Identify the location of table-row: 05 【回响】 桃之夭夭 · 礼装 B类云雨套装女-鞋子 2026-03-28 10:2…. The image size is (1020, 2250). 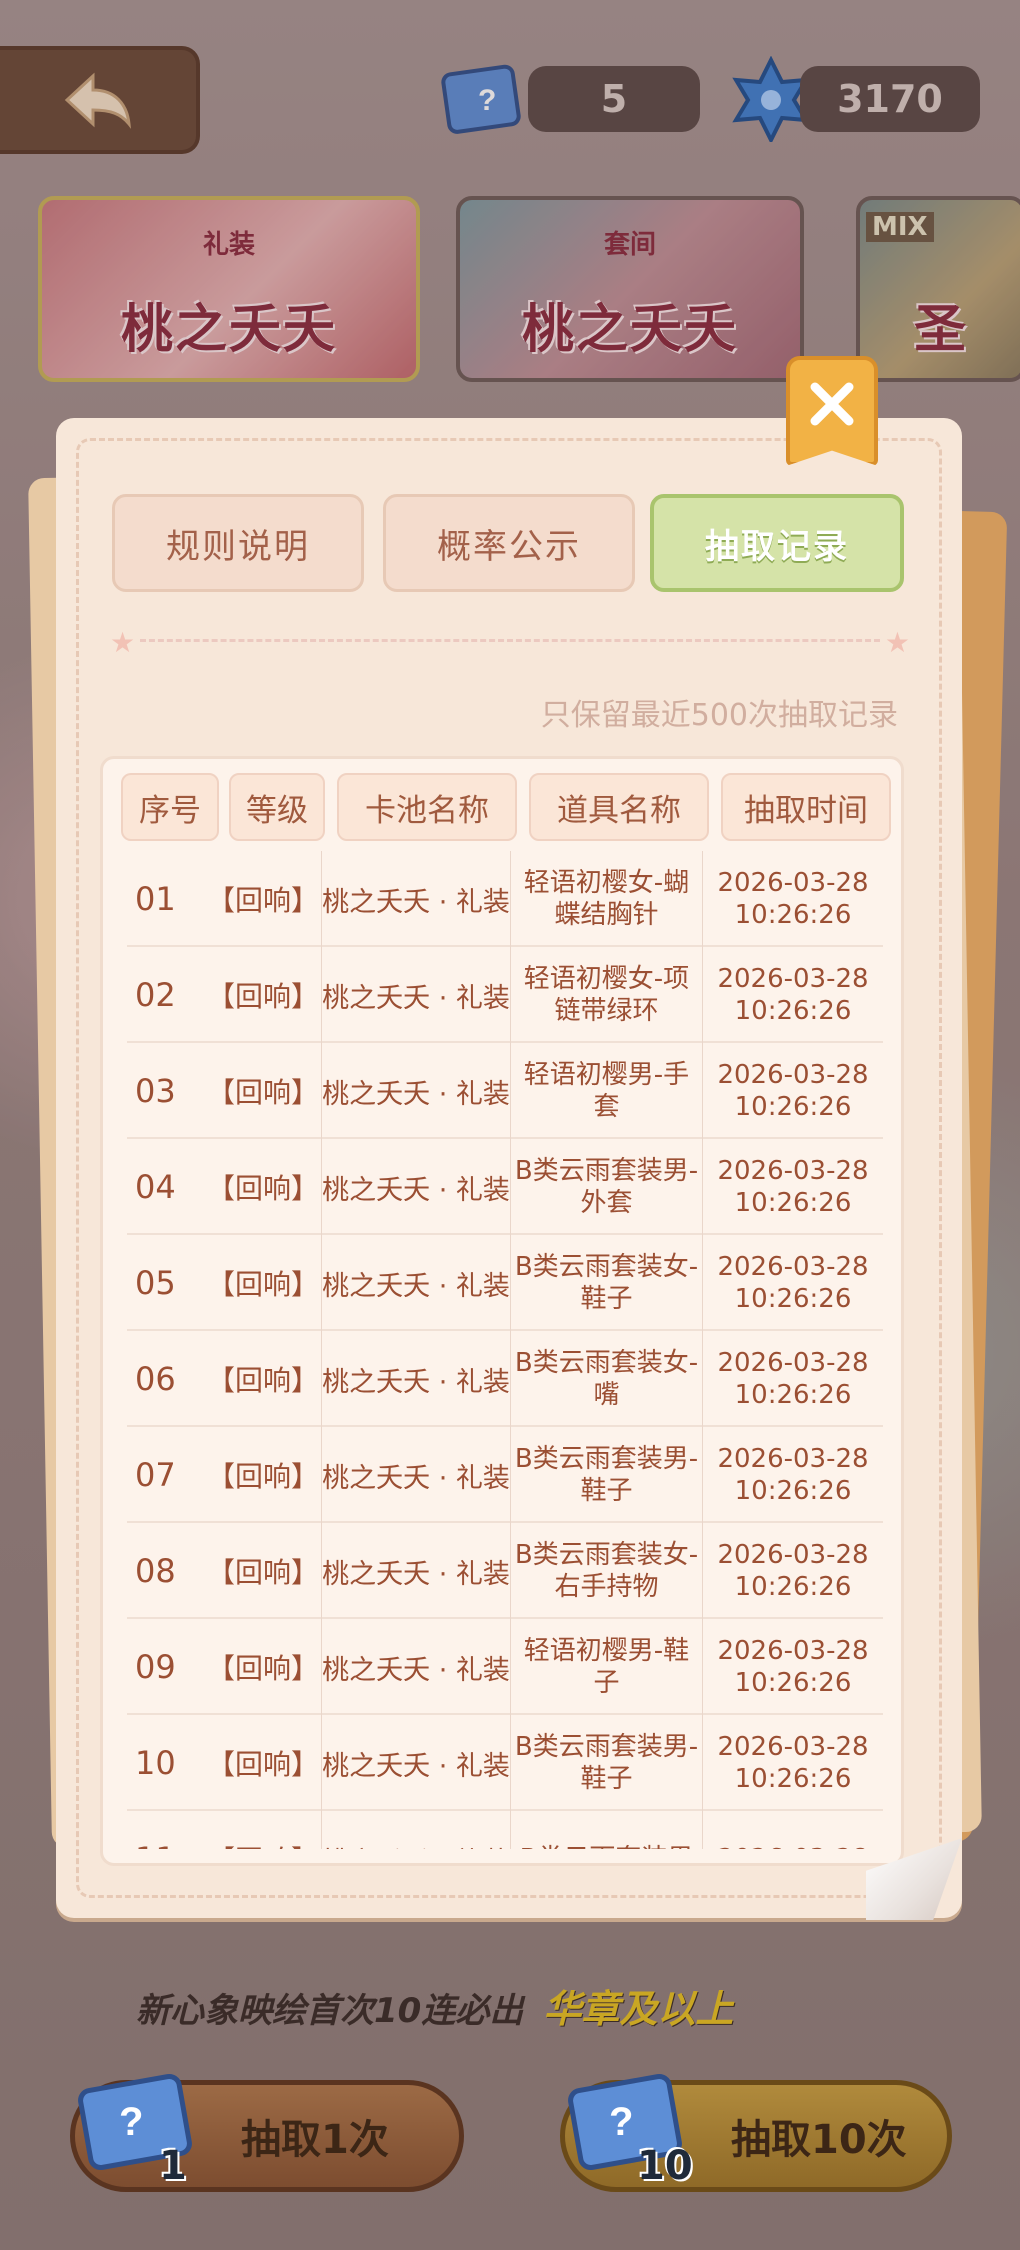
(505, 1283).